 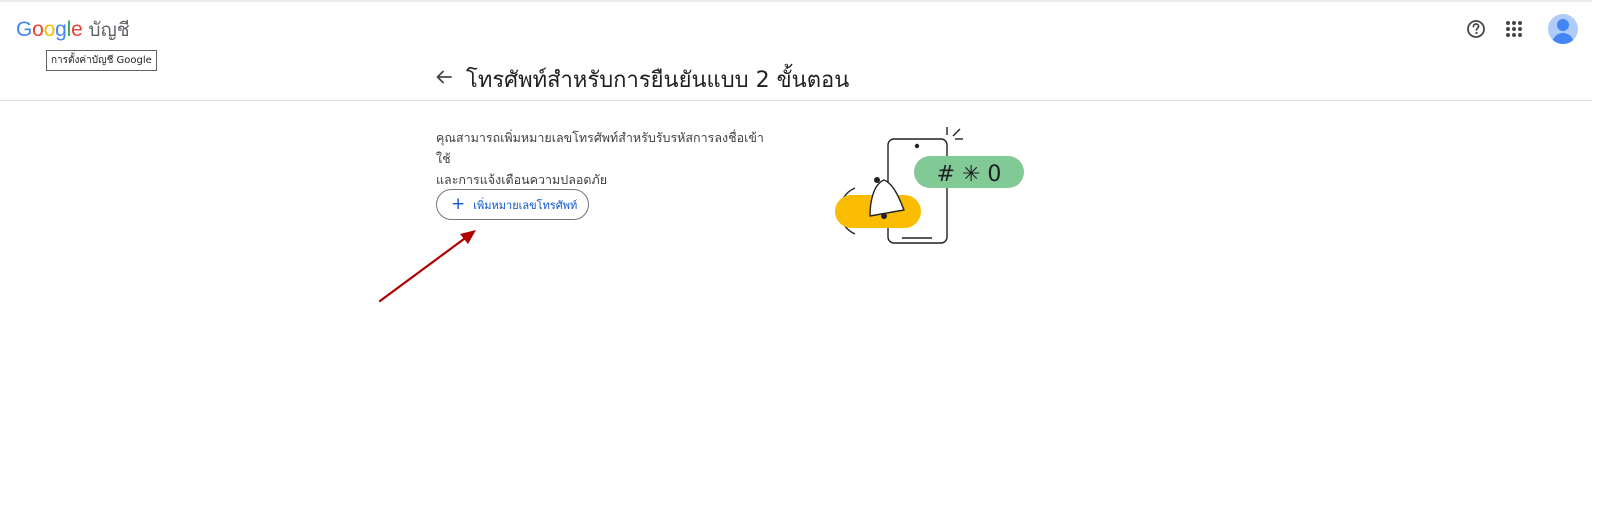 I want to click on brand: Google บัญชี, so click(x=73, y=30).